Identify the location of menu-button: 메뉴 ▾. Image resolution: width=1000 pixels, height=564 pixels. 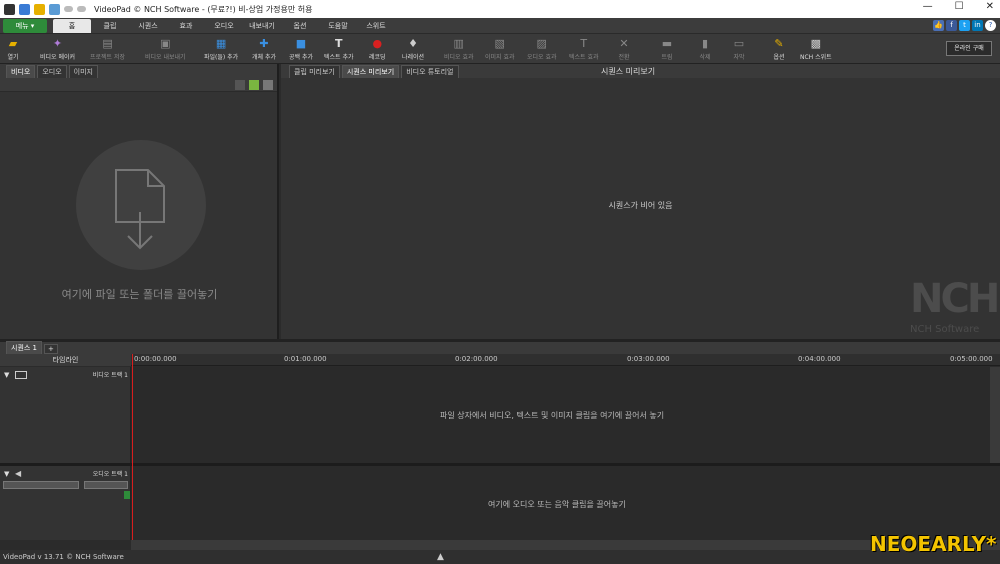
(25, 25).